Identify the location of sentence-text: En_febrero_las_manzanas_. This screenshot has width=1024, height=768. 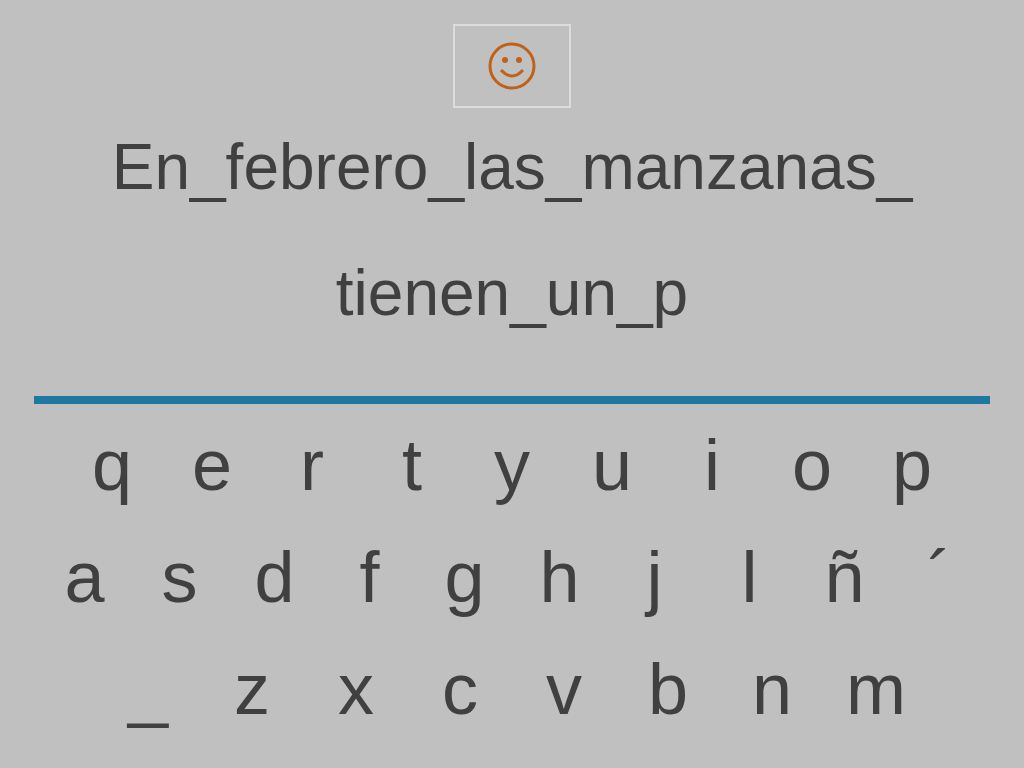
(512, 167).